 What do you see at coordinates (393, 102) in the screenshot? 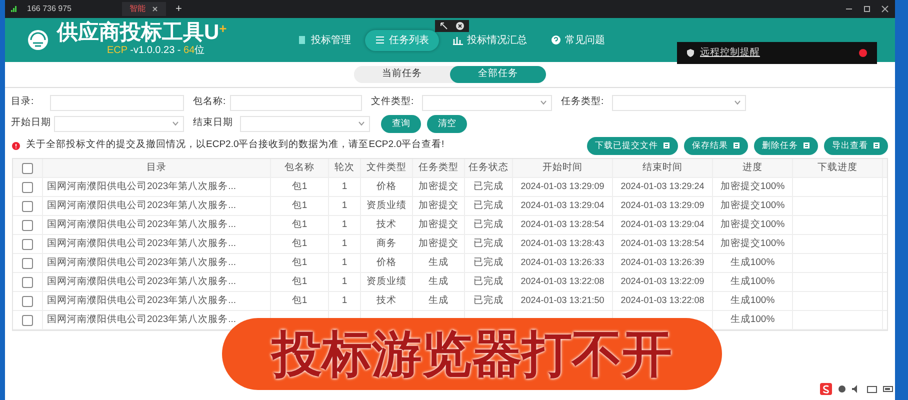
I see `field-label: 文件类型:` at bounding box center [393, 102].